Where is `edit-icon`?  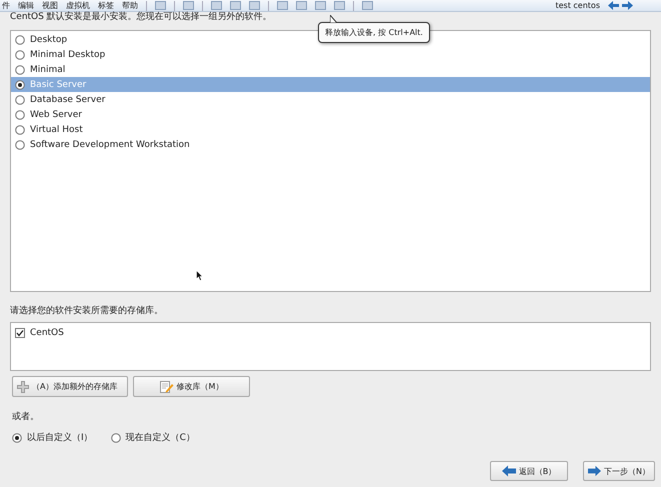
edit-icon is located at coordinates (167, 386).